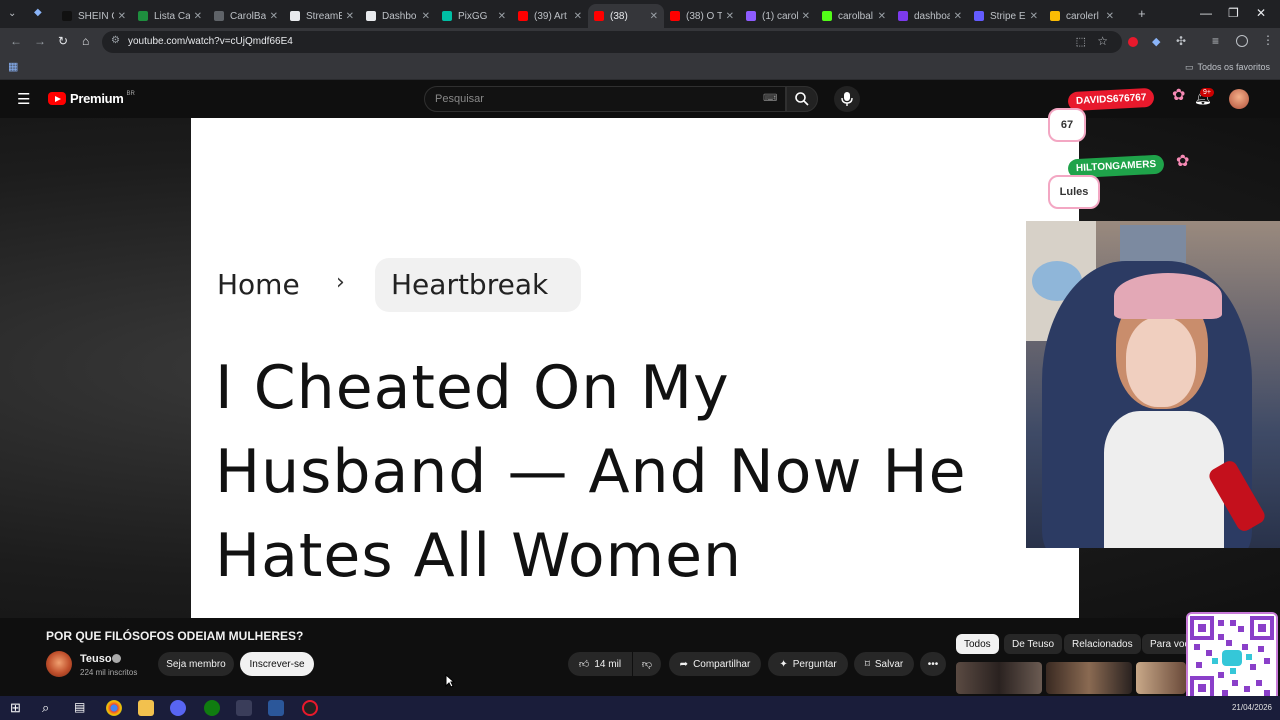 The width and height of the screenshot is (1280, 720). Describe the element at coordinates (38, 12) in the screenshot. I see `pinned-tab-icon: ◆` at that location.